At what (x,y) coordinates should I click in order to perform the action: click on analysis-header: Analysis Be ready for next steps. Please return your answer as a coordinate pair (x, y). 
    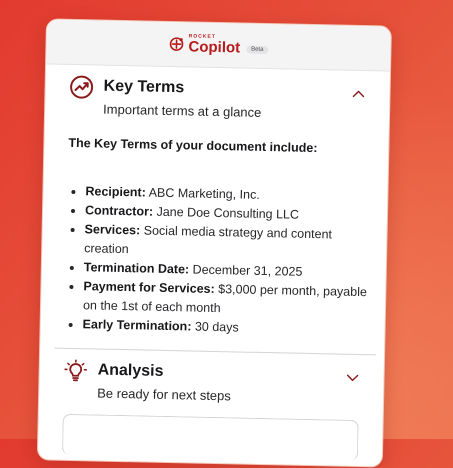
    Looking at the image, I should click on (214, 382).